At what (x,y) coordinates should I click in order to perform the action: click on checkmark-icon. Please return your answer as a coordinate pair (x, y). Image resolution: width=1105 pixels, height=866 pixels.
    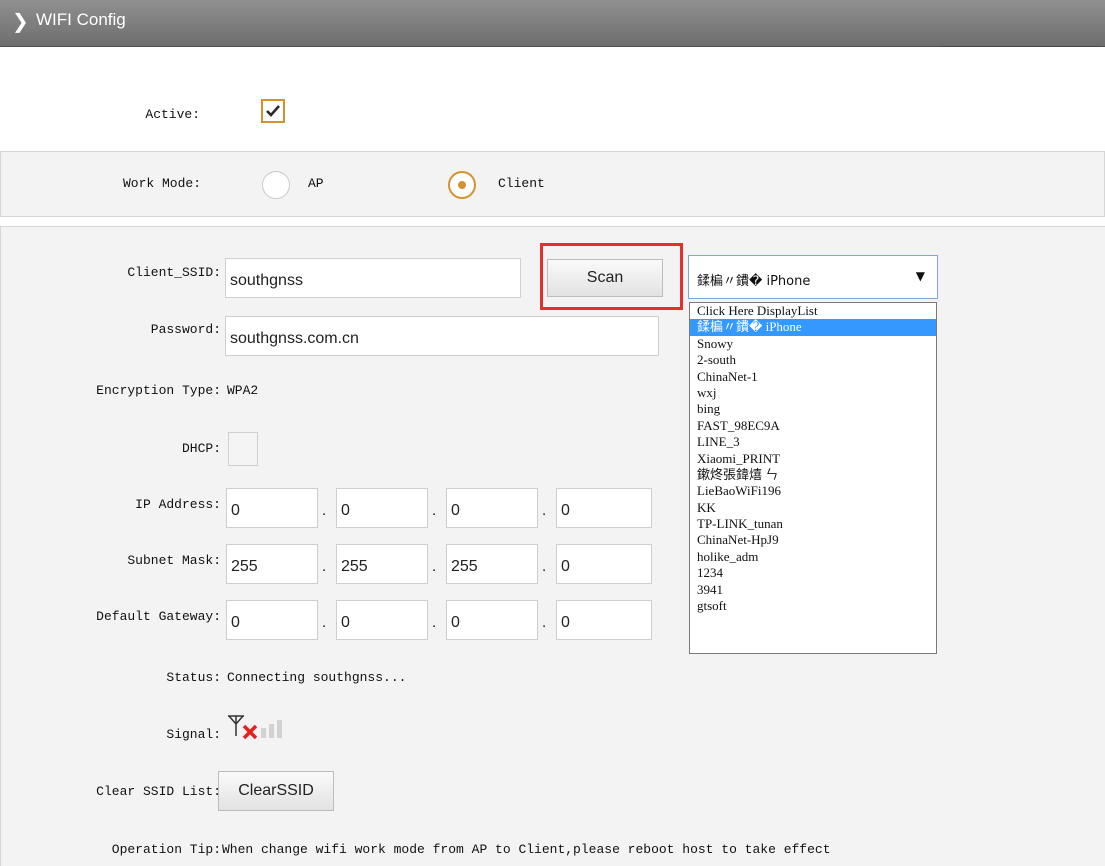
    Looking at the image, I should click on (273, 111).